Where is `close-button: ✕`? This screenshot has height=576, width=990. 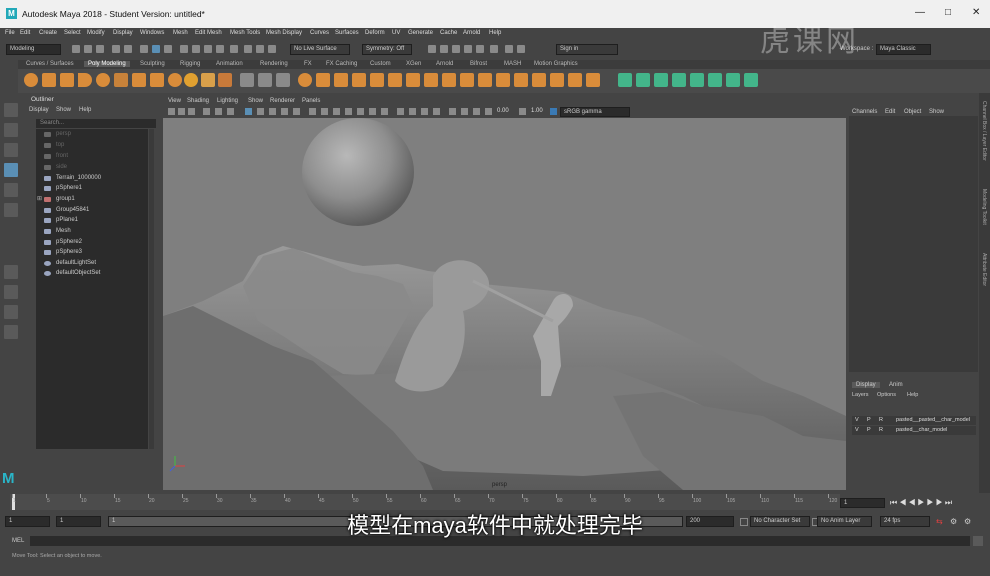 close-button: ✕ is located at coordinates (976, 12).